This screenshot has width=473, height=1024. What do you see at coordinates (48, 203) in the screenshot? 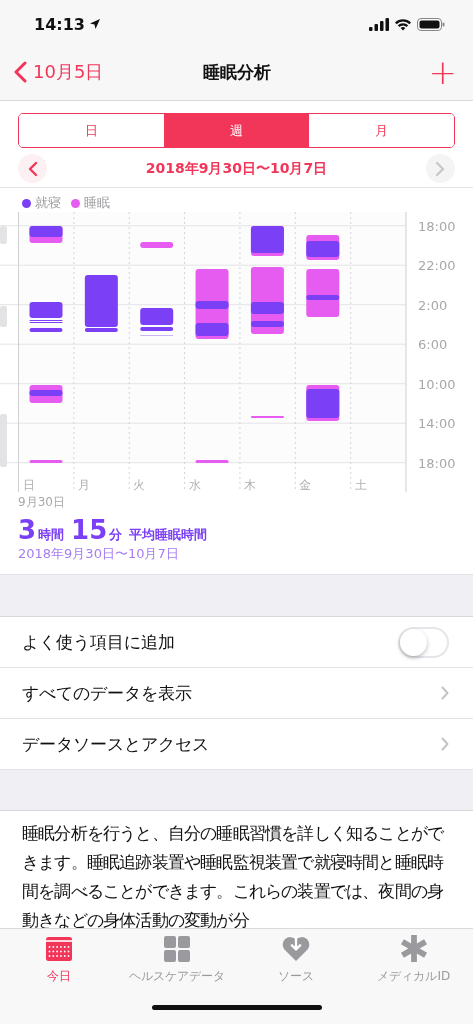
I see `legend-label: 就寝` at bounding box center [48, 203].